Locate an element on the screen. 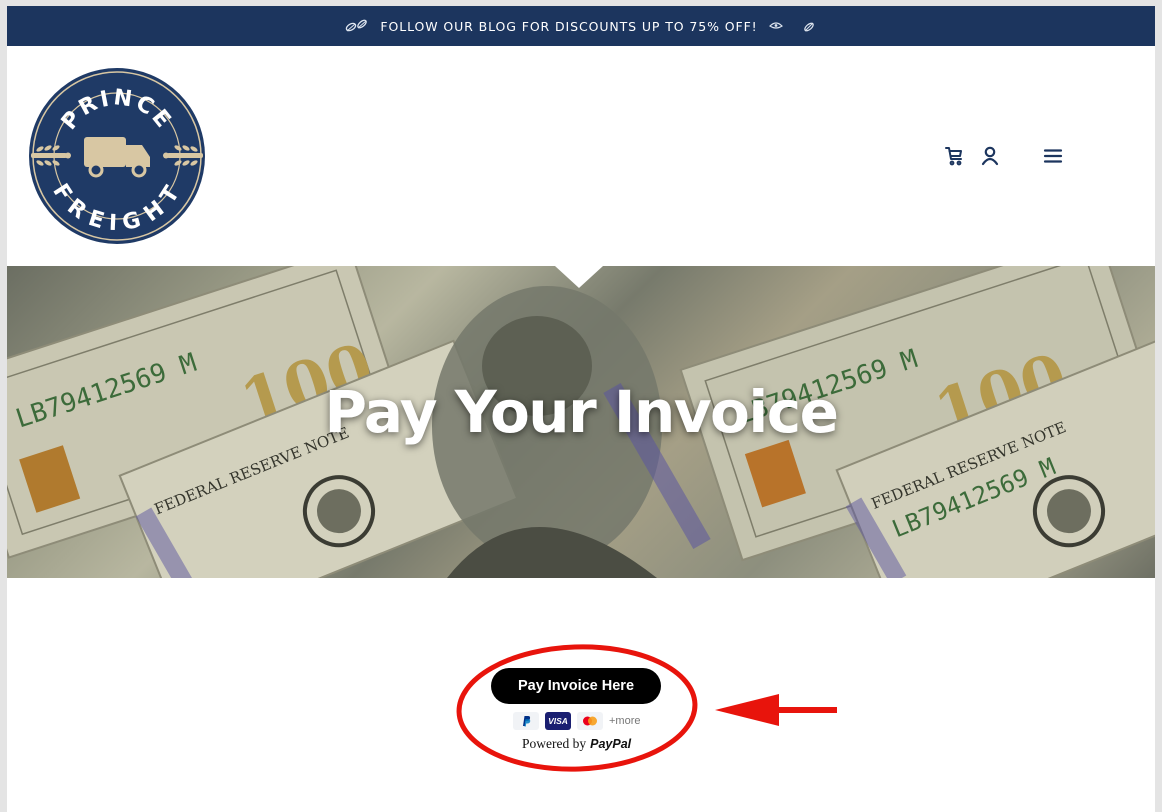 Image resolution: width=1162 pixels, height=812 pixels. visa-icon: VISA is located at coordinates (558, 721).